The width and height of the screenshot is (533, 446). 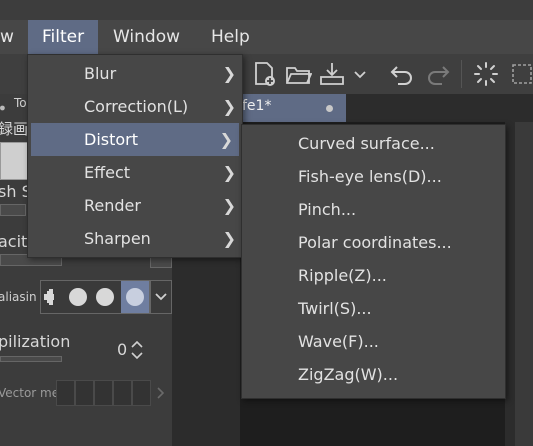 What do you see at coordinates (31, 359) in the screenshot?
I see `stabilization-slider` at bounding box center [31, 359].